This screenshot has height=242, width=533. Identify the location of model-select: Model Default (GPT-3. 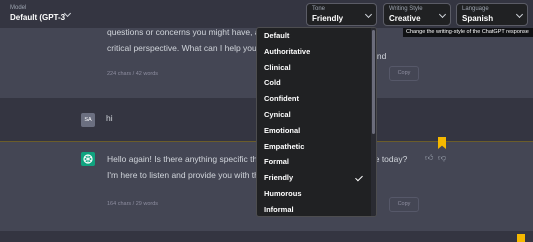
(40, 14).